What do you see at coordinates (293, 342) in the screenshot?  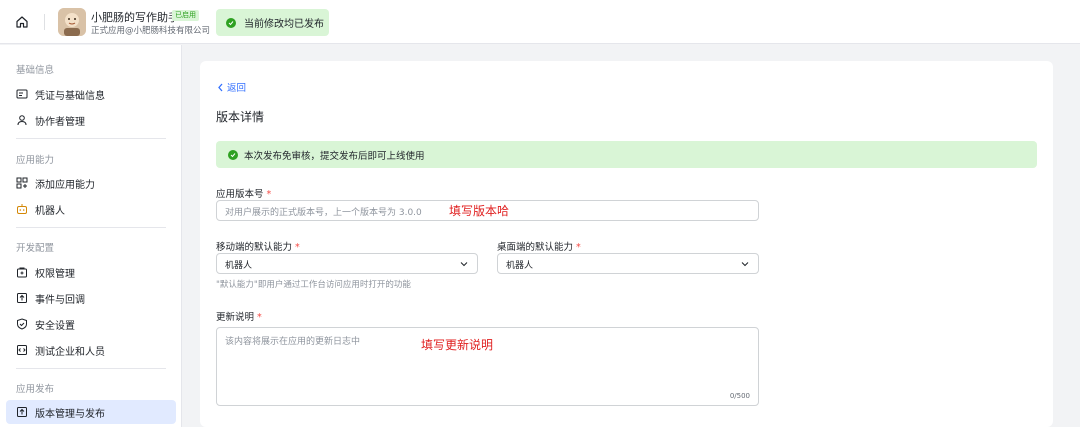 I see `update-notes-placeholder: 该内容将展示在应用的更新日志中` at bounding box center [293, 342].